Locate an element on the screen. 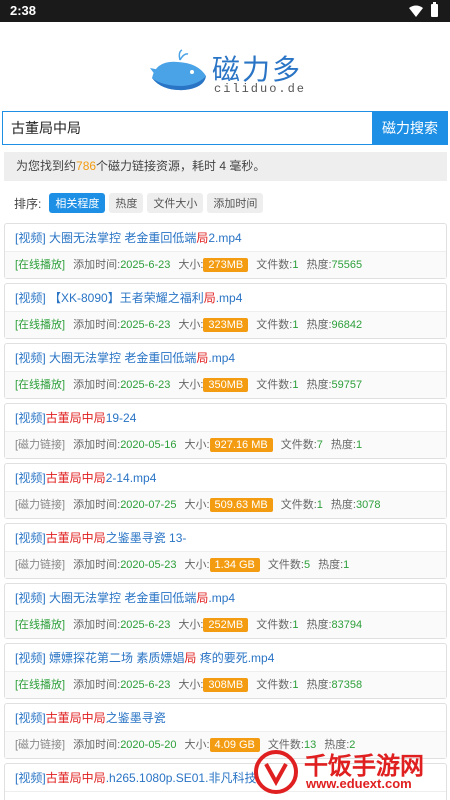 Image resolution: width=450 pixels, height=800 pixels. result-heat: 75565 is located at coordinates (347, 265).